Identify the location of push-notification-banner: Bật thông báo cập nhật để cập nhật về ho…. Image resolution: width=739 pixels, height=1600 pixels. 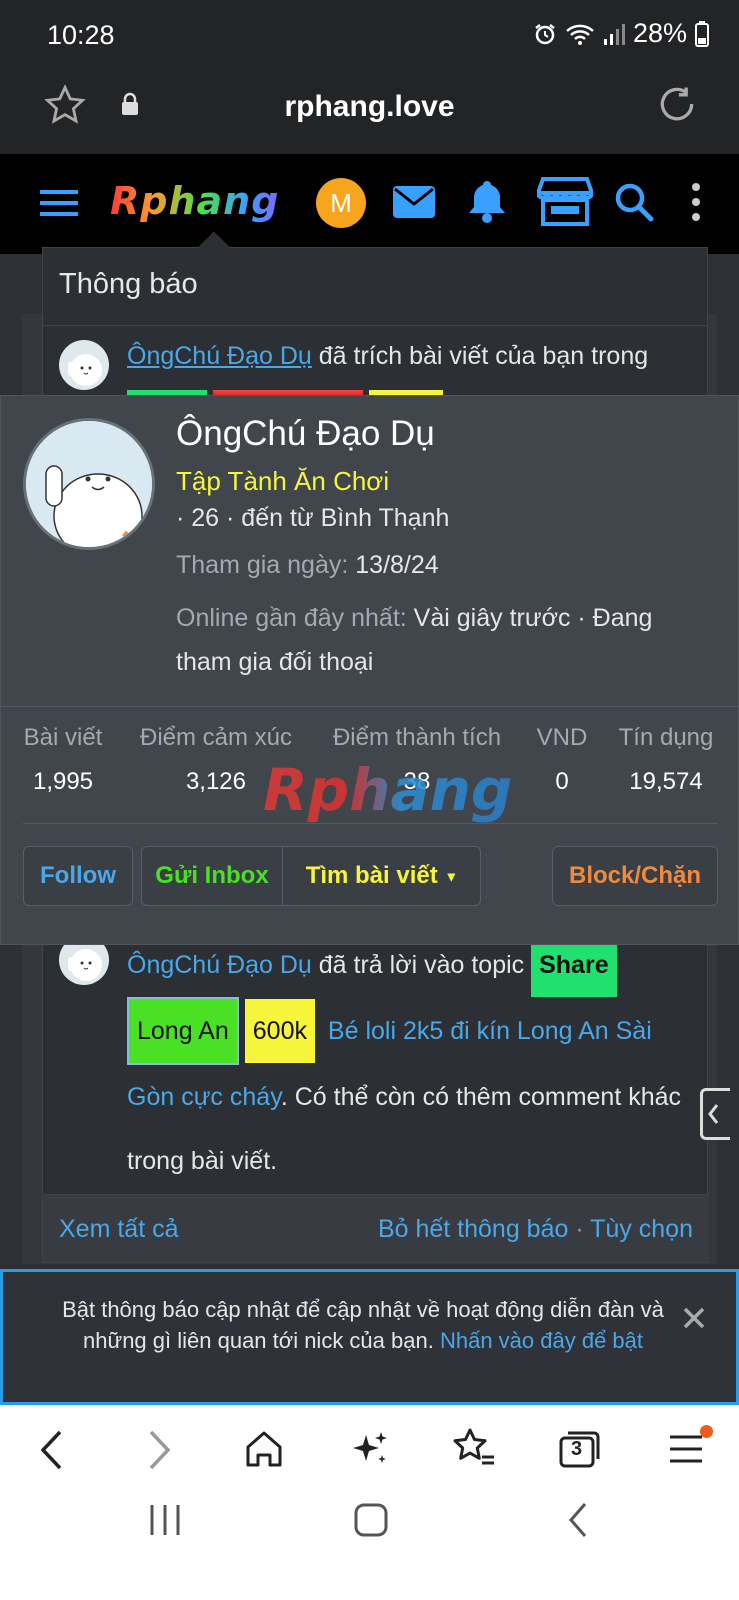
(369, 1337).